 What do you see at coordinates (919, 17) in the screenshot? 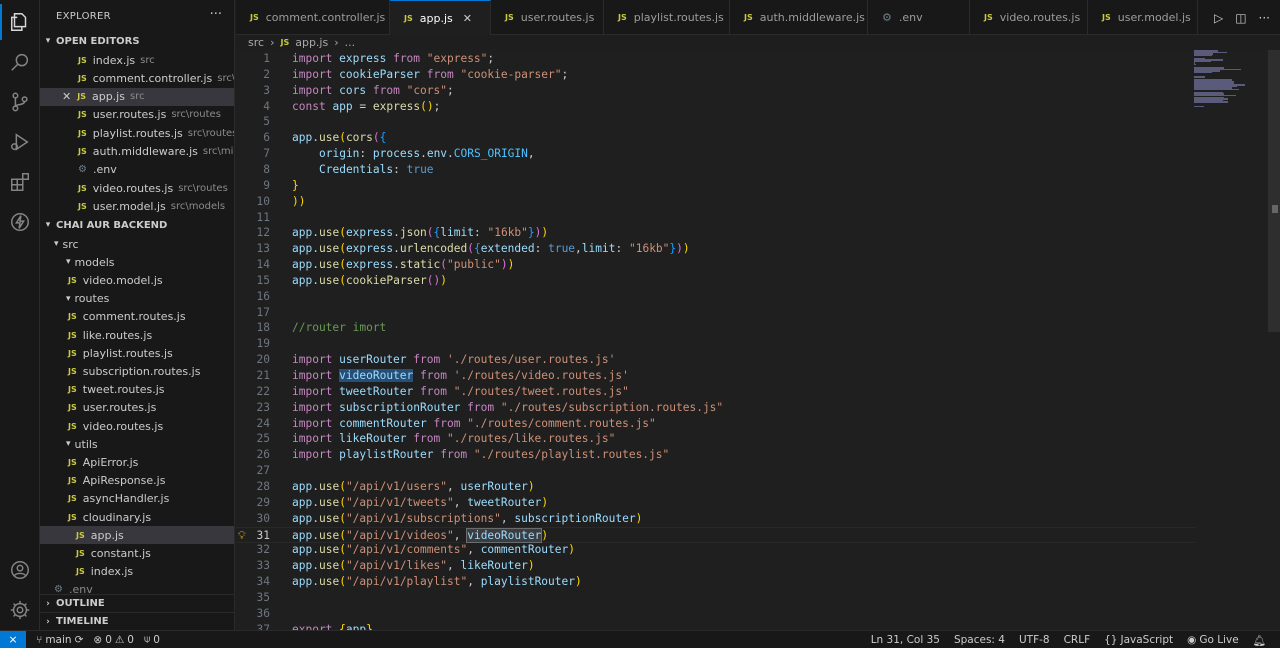
I see `tab-env: ⚙ .env` at bounding box center [919, 17].